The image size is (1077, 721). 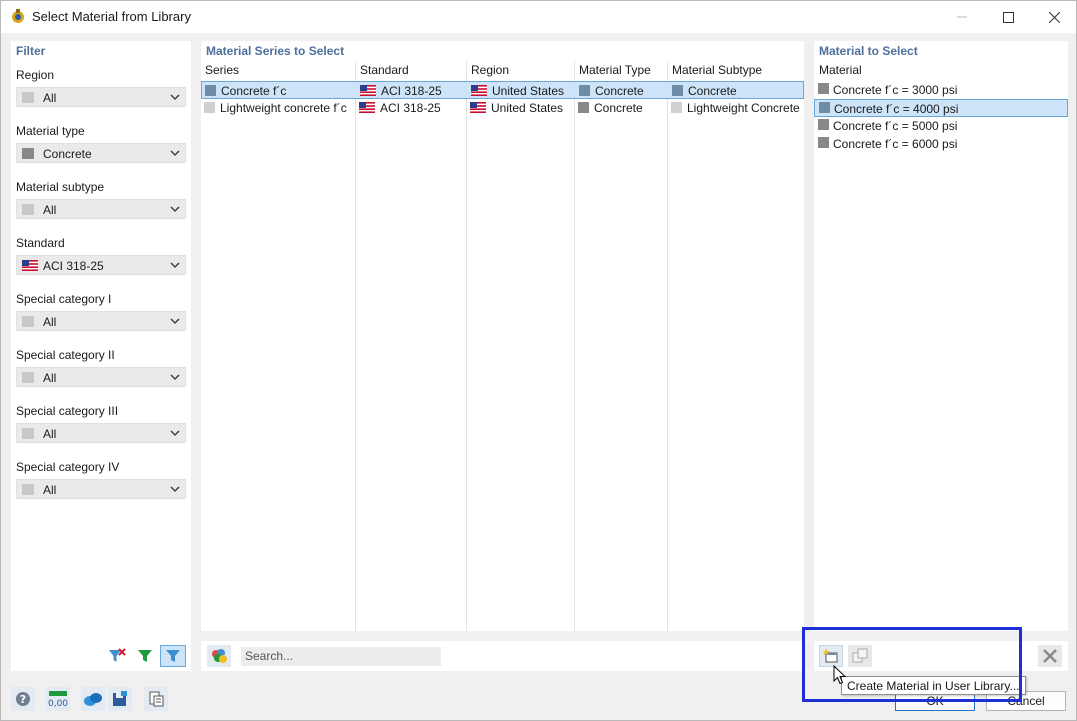 What do you see at coordinates (64, 299) in the screenshot?
I see `filter-label: Special category I` at bounding box center [64, 299].